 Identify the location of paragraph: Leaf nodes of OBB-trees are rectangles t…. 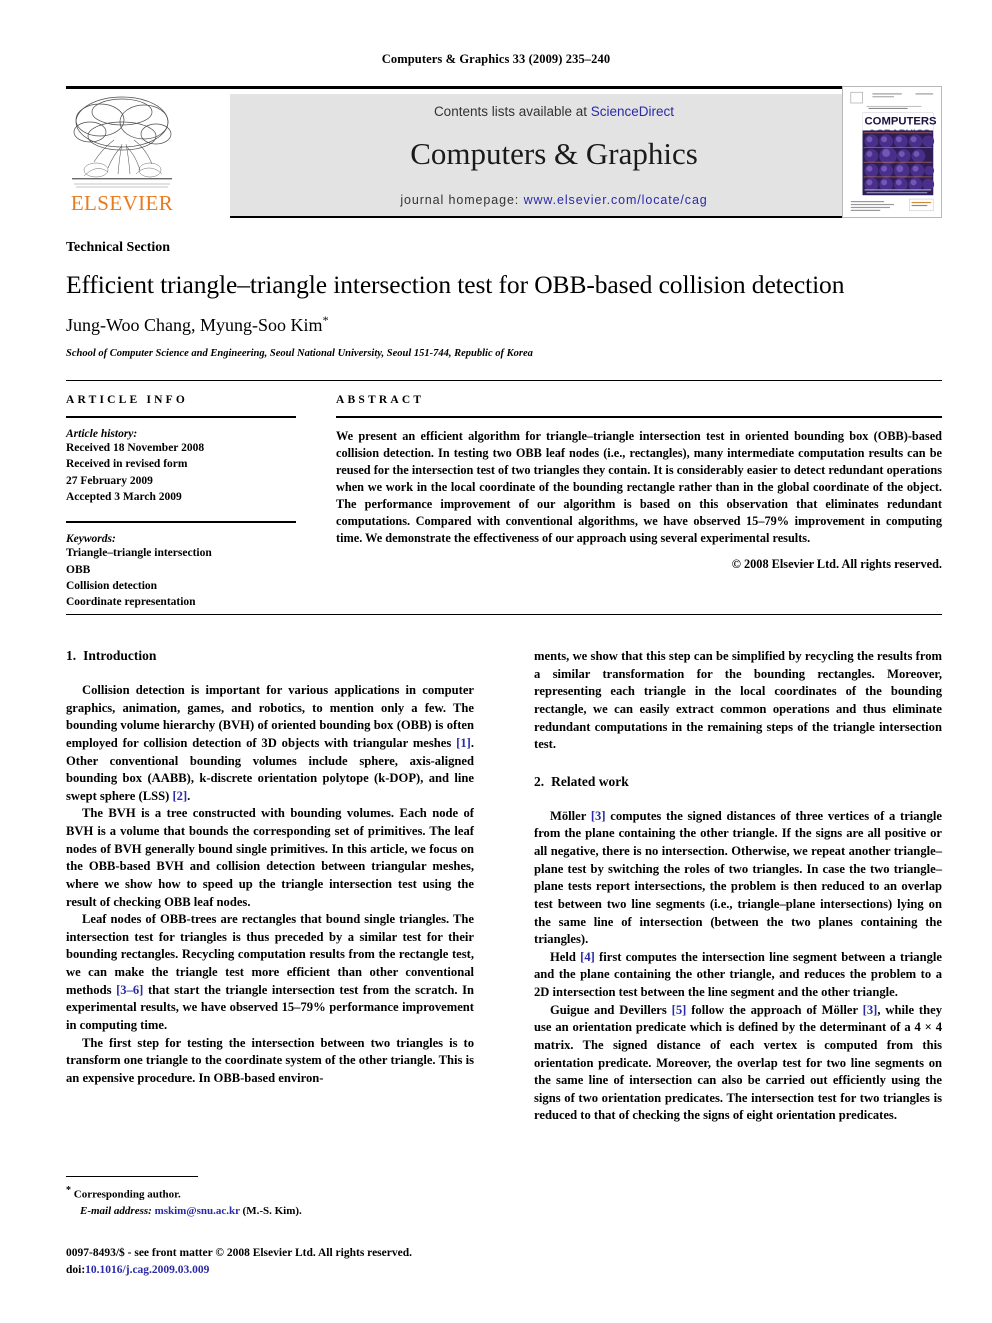
(270, 972).